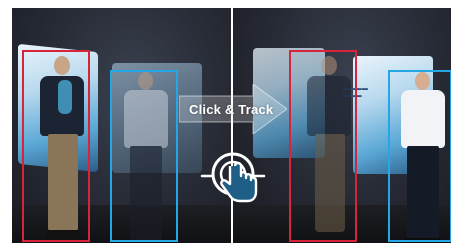 This screenshot has width=451, height=243. What do you see at coordinates (231, 109) in the screenshot?
I see `click-and-track-label: Click & Track` at bounding box center [231, 109].